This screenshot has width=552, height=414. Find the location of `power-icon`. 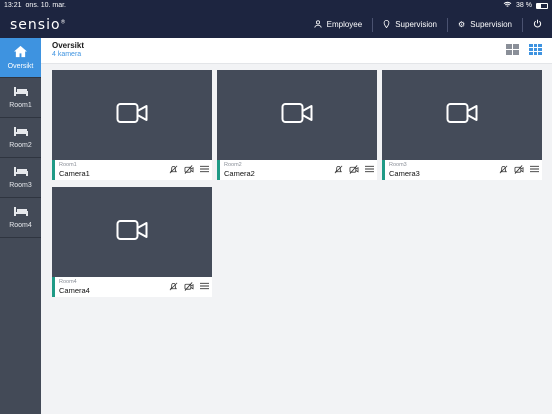

power-icon is located at coordinates (537, 24).